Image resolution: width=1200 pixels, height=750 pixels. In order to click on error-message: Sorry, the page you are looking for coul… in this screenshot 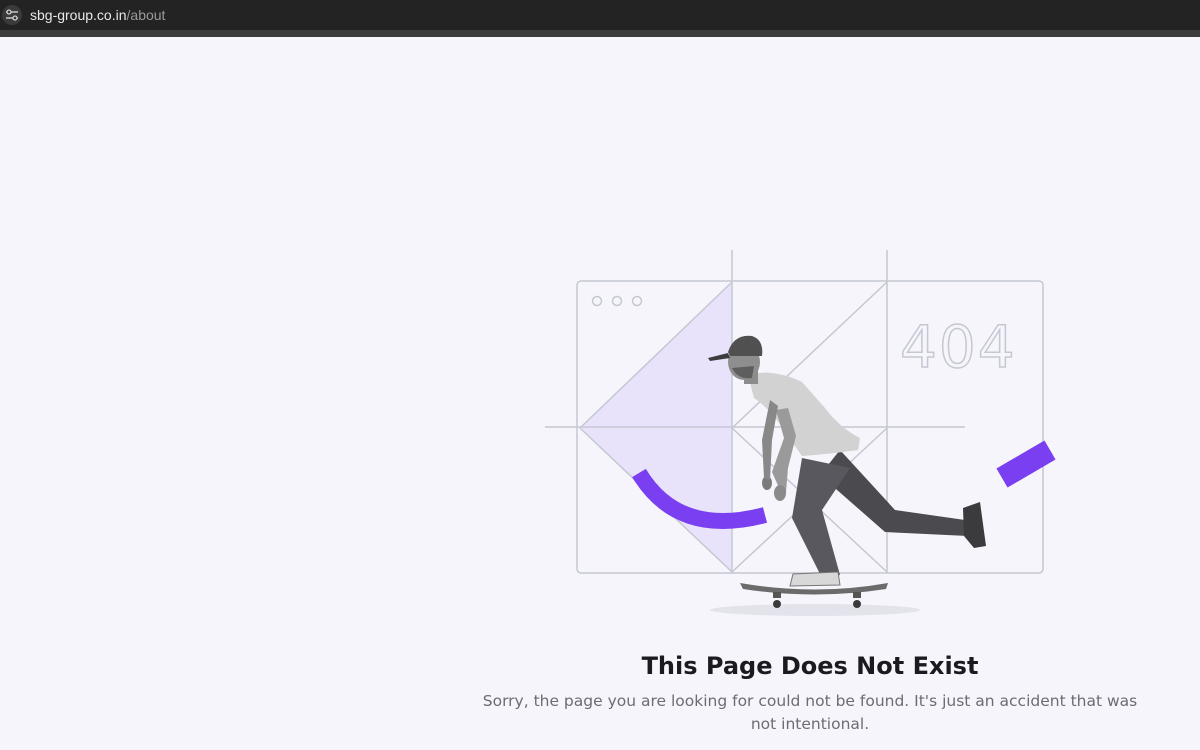, I will do `click(810, 712)`.